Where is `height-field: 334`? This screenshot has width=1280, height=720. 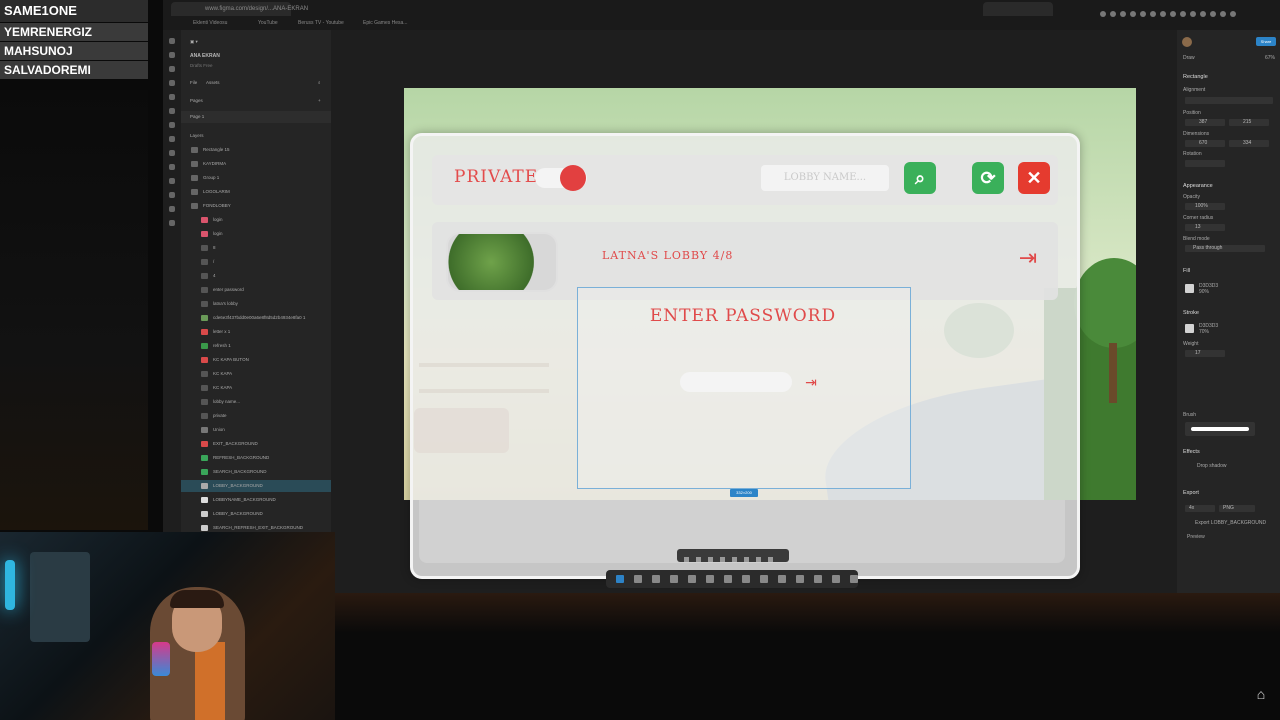 height-field: 334 is located at coordinates (1249, 143).